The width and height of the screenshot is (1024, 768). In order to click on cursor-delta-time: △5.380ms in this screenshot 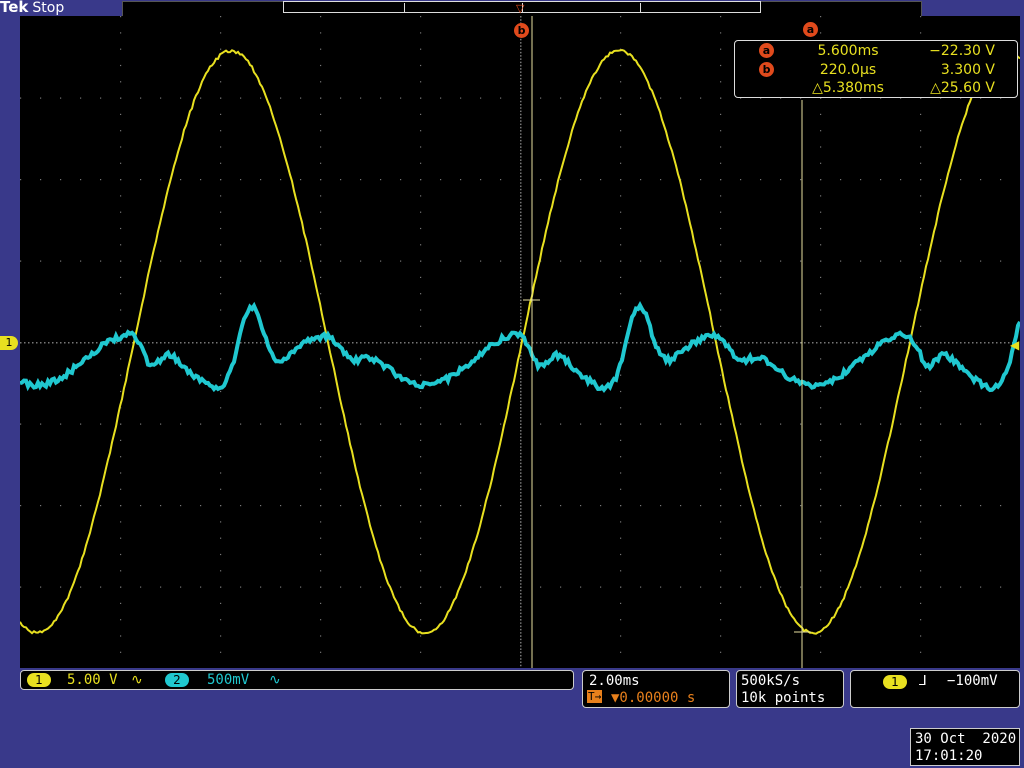, I will do `click(848, 88)`.